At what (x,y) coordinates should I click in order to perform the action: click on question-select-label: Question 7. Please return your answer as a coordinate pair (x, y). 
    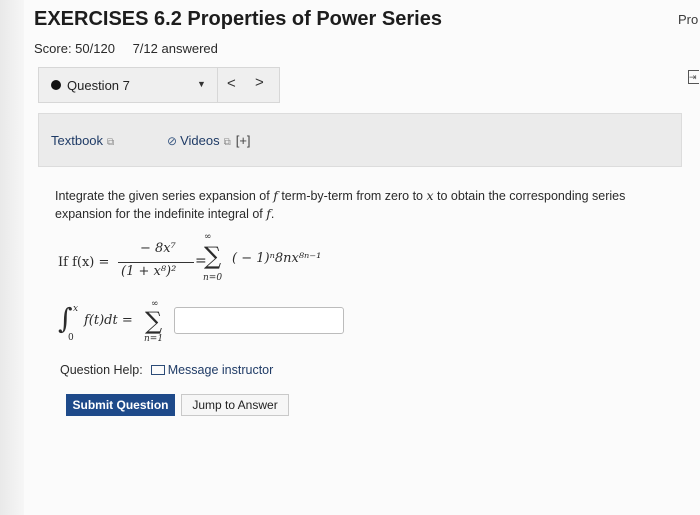
    Looking at the image, I should click on (98, 85).